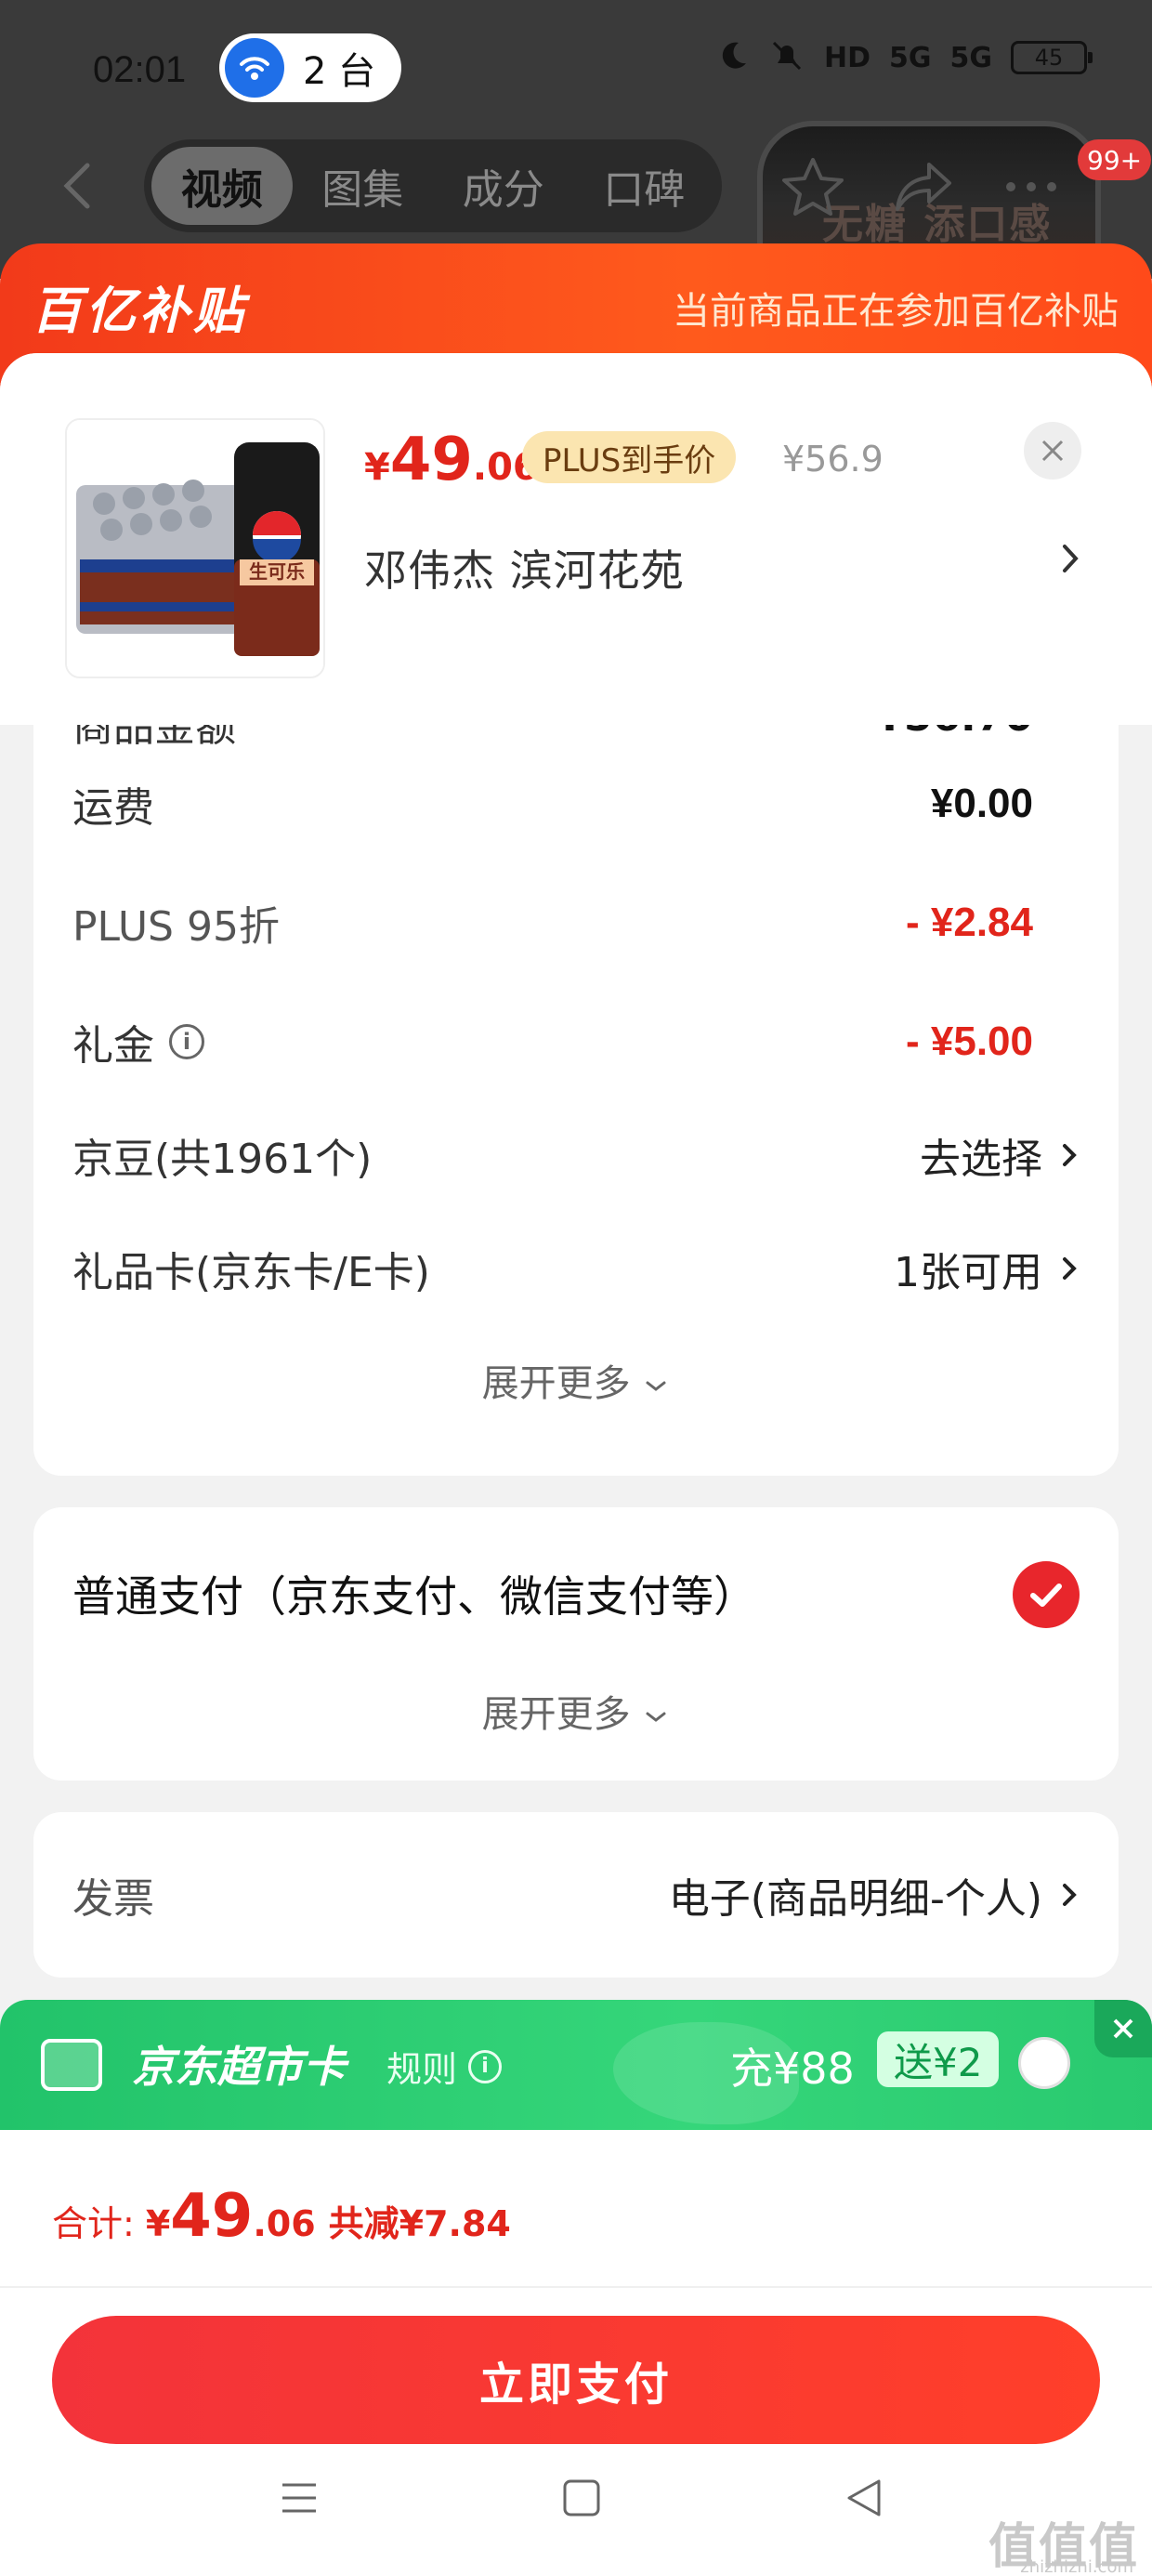  What do you see at coordinates (422, 2069) in the screenshot?
I see `rules-label: 规则` at bounding box center [422, 2069].